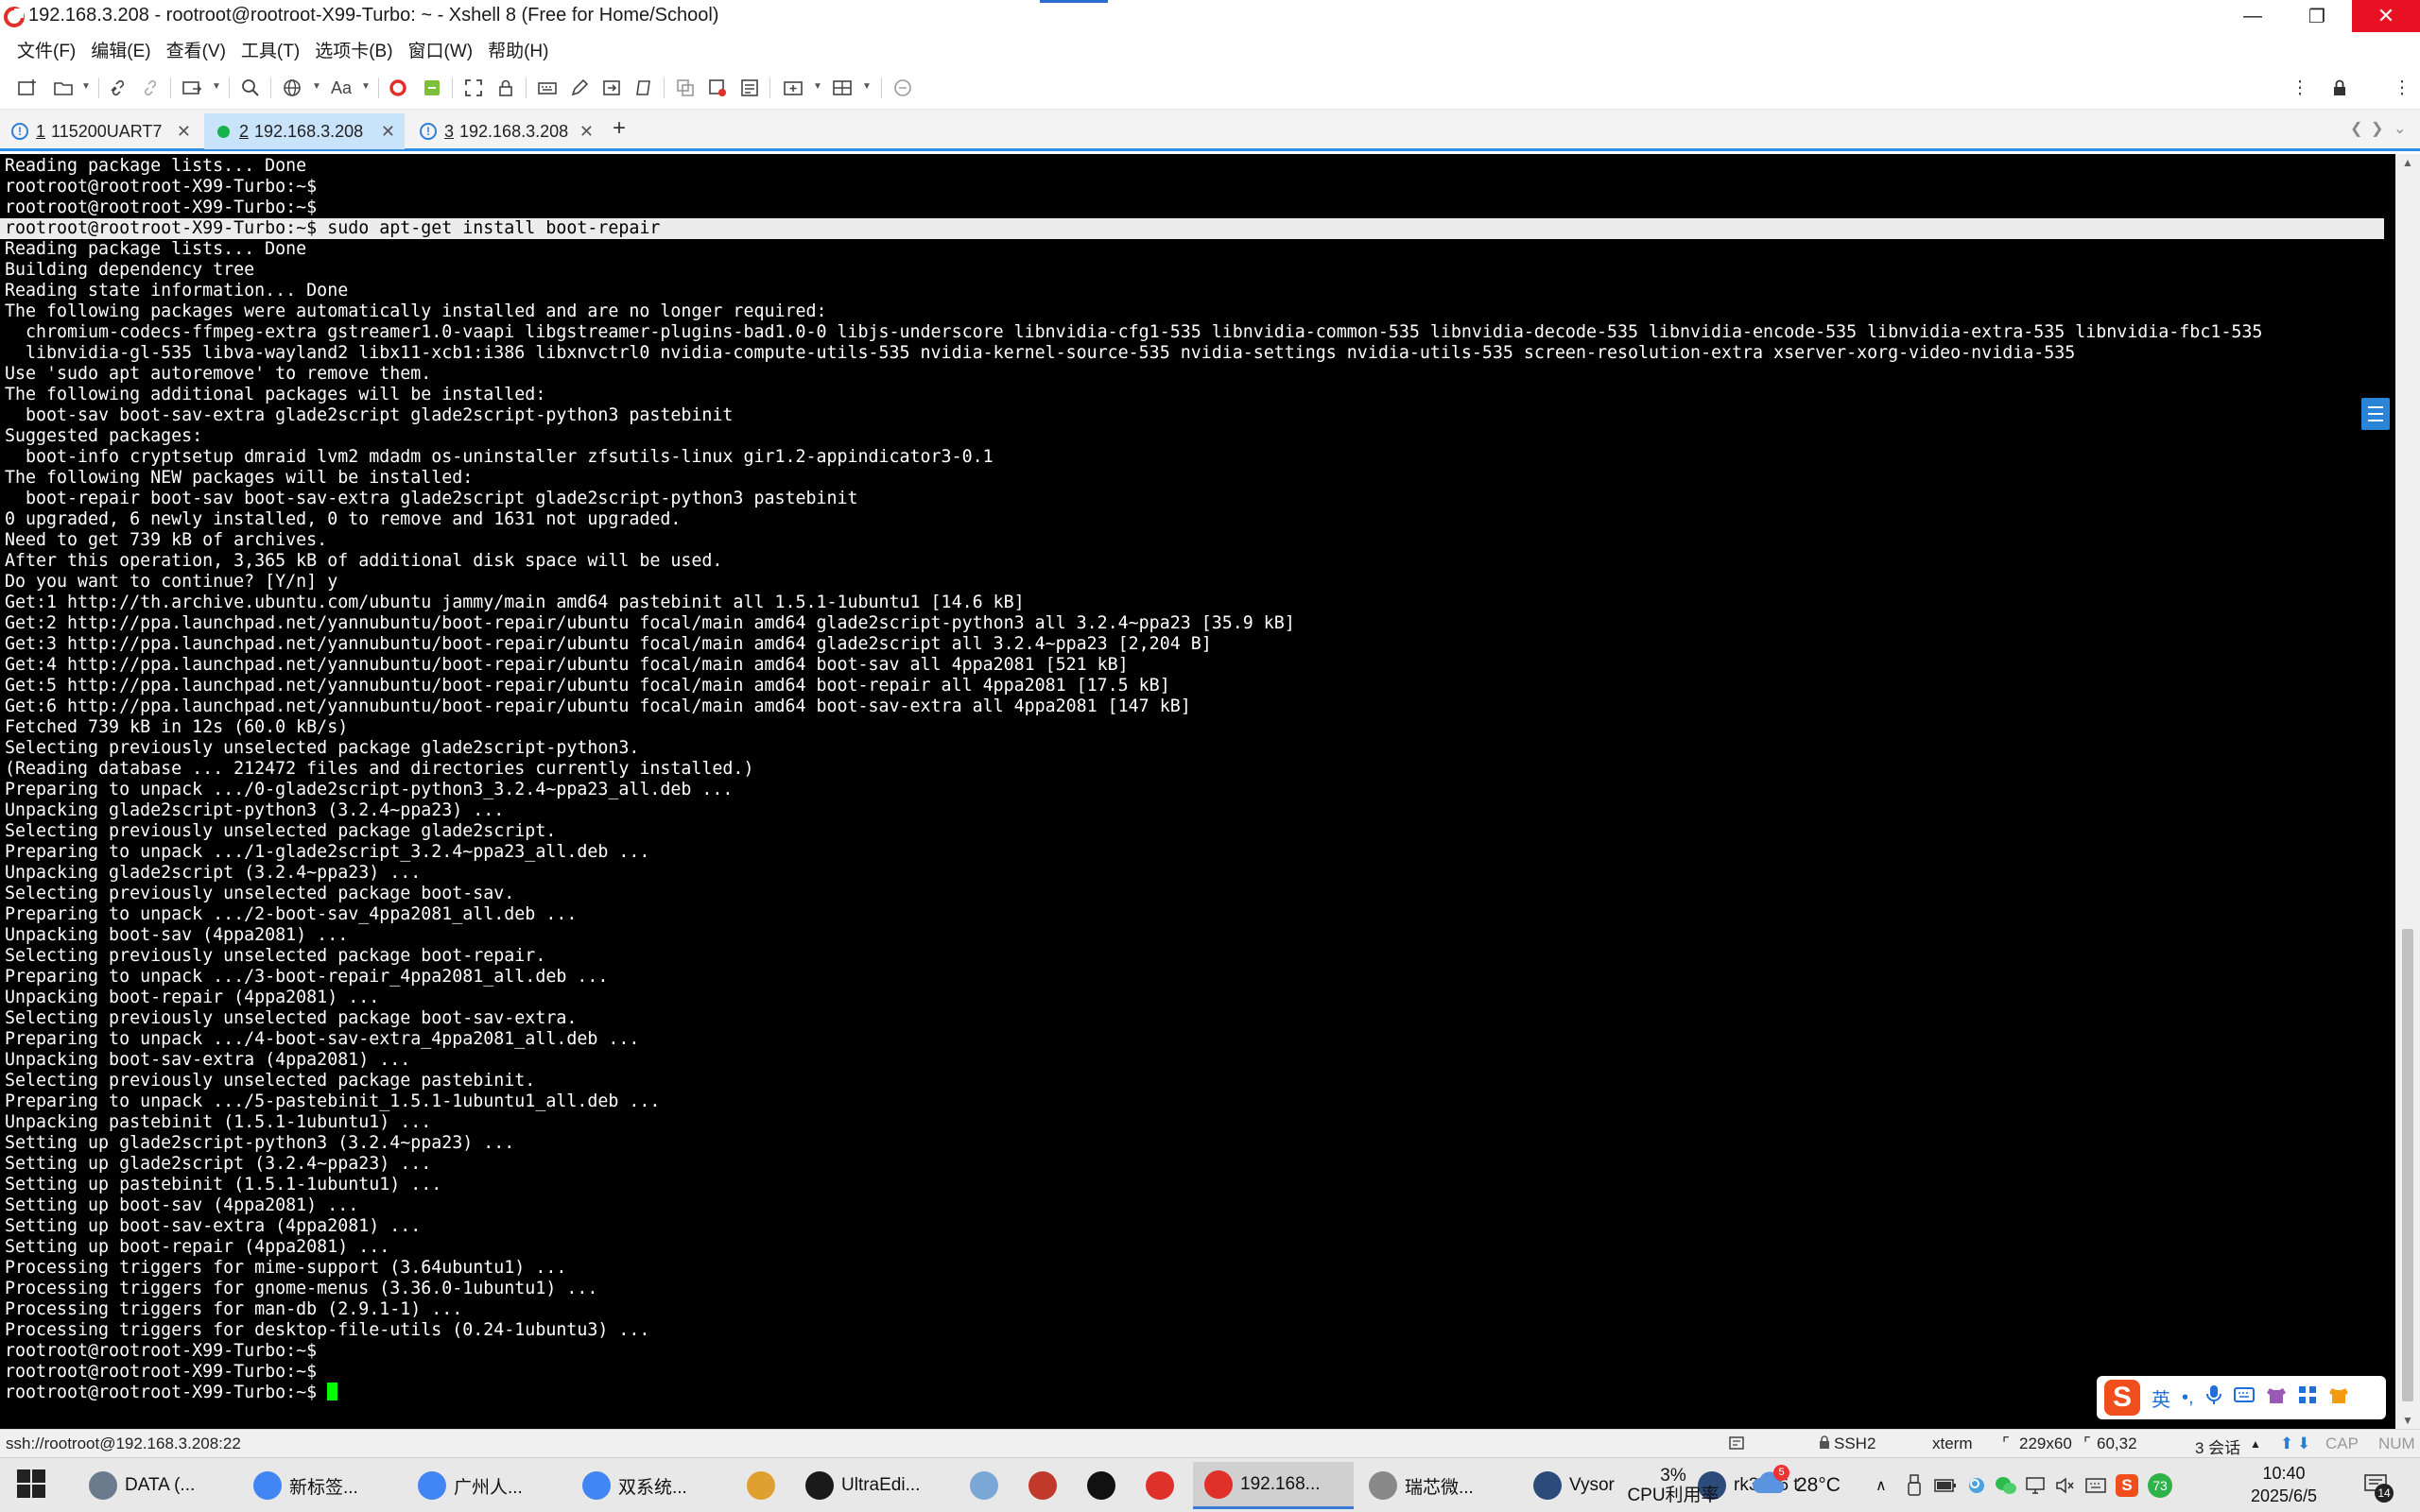 This screenshot has width=2420, height=1512. What do you see at coordinates (2408, 1420) in the screenshot?
I see `scroll-down-arrow-icon: ▼` at bounding box center [2408, 1420].